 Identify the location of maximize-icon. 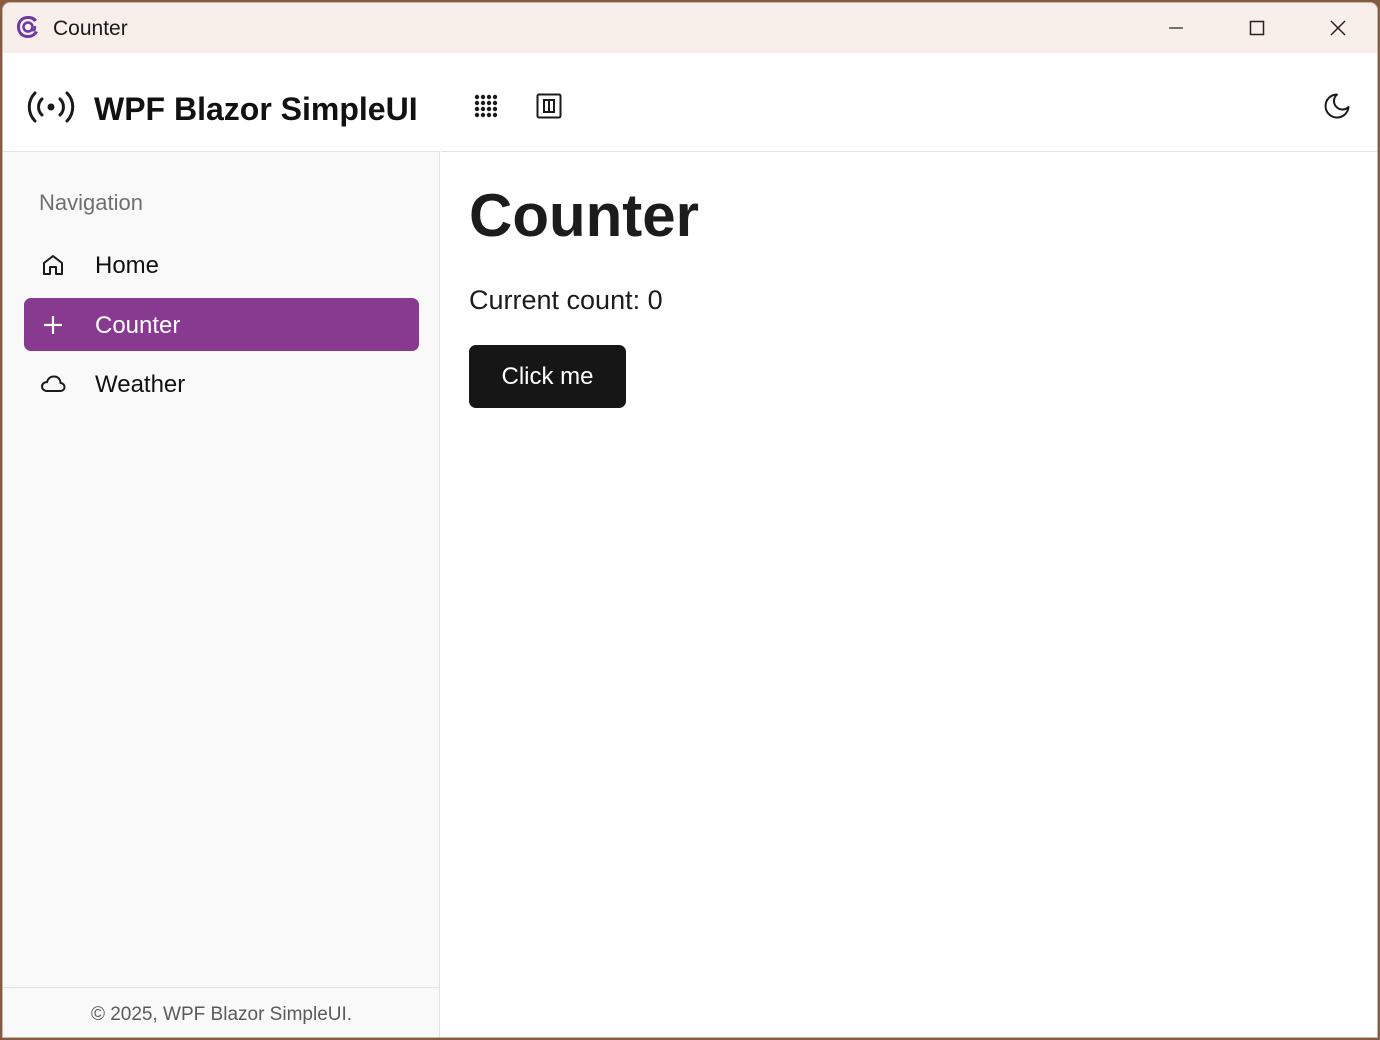
(1257, 28).